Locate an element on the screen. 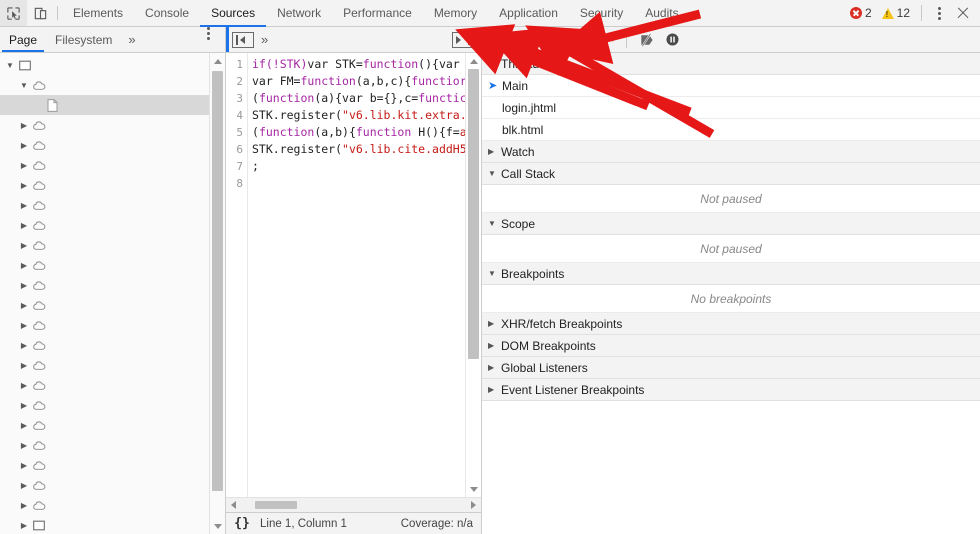  code-line: STK.register("v6.lib.cite.addH5 is located at coordinates (358, 149).